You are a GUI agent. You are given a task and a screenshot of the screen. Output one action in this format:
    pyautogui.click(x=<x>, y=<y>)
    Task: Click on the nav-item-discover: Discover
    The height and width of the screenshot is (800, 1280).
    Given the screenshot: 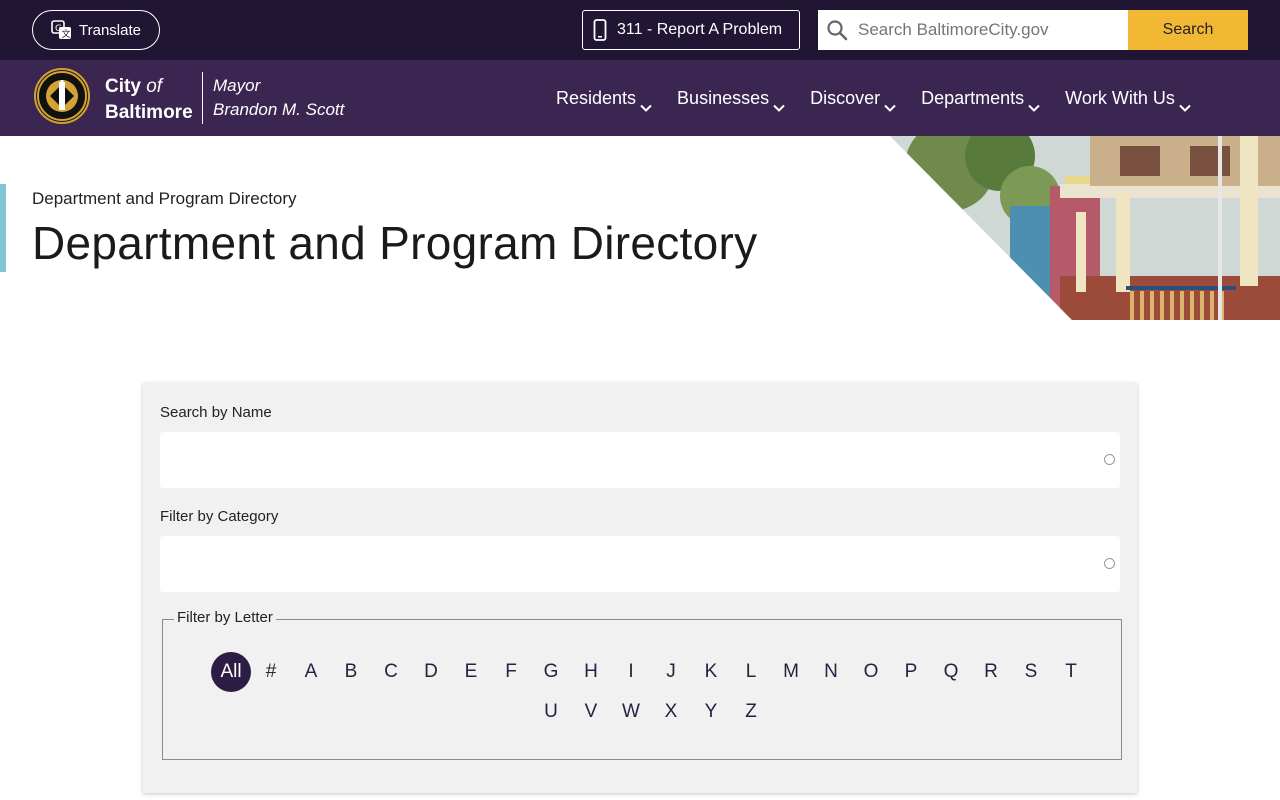 What is the action you would take?
    pyautogui.click(x=853, y=99)
    